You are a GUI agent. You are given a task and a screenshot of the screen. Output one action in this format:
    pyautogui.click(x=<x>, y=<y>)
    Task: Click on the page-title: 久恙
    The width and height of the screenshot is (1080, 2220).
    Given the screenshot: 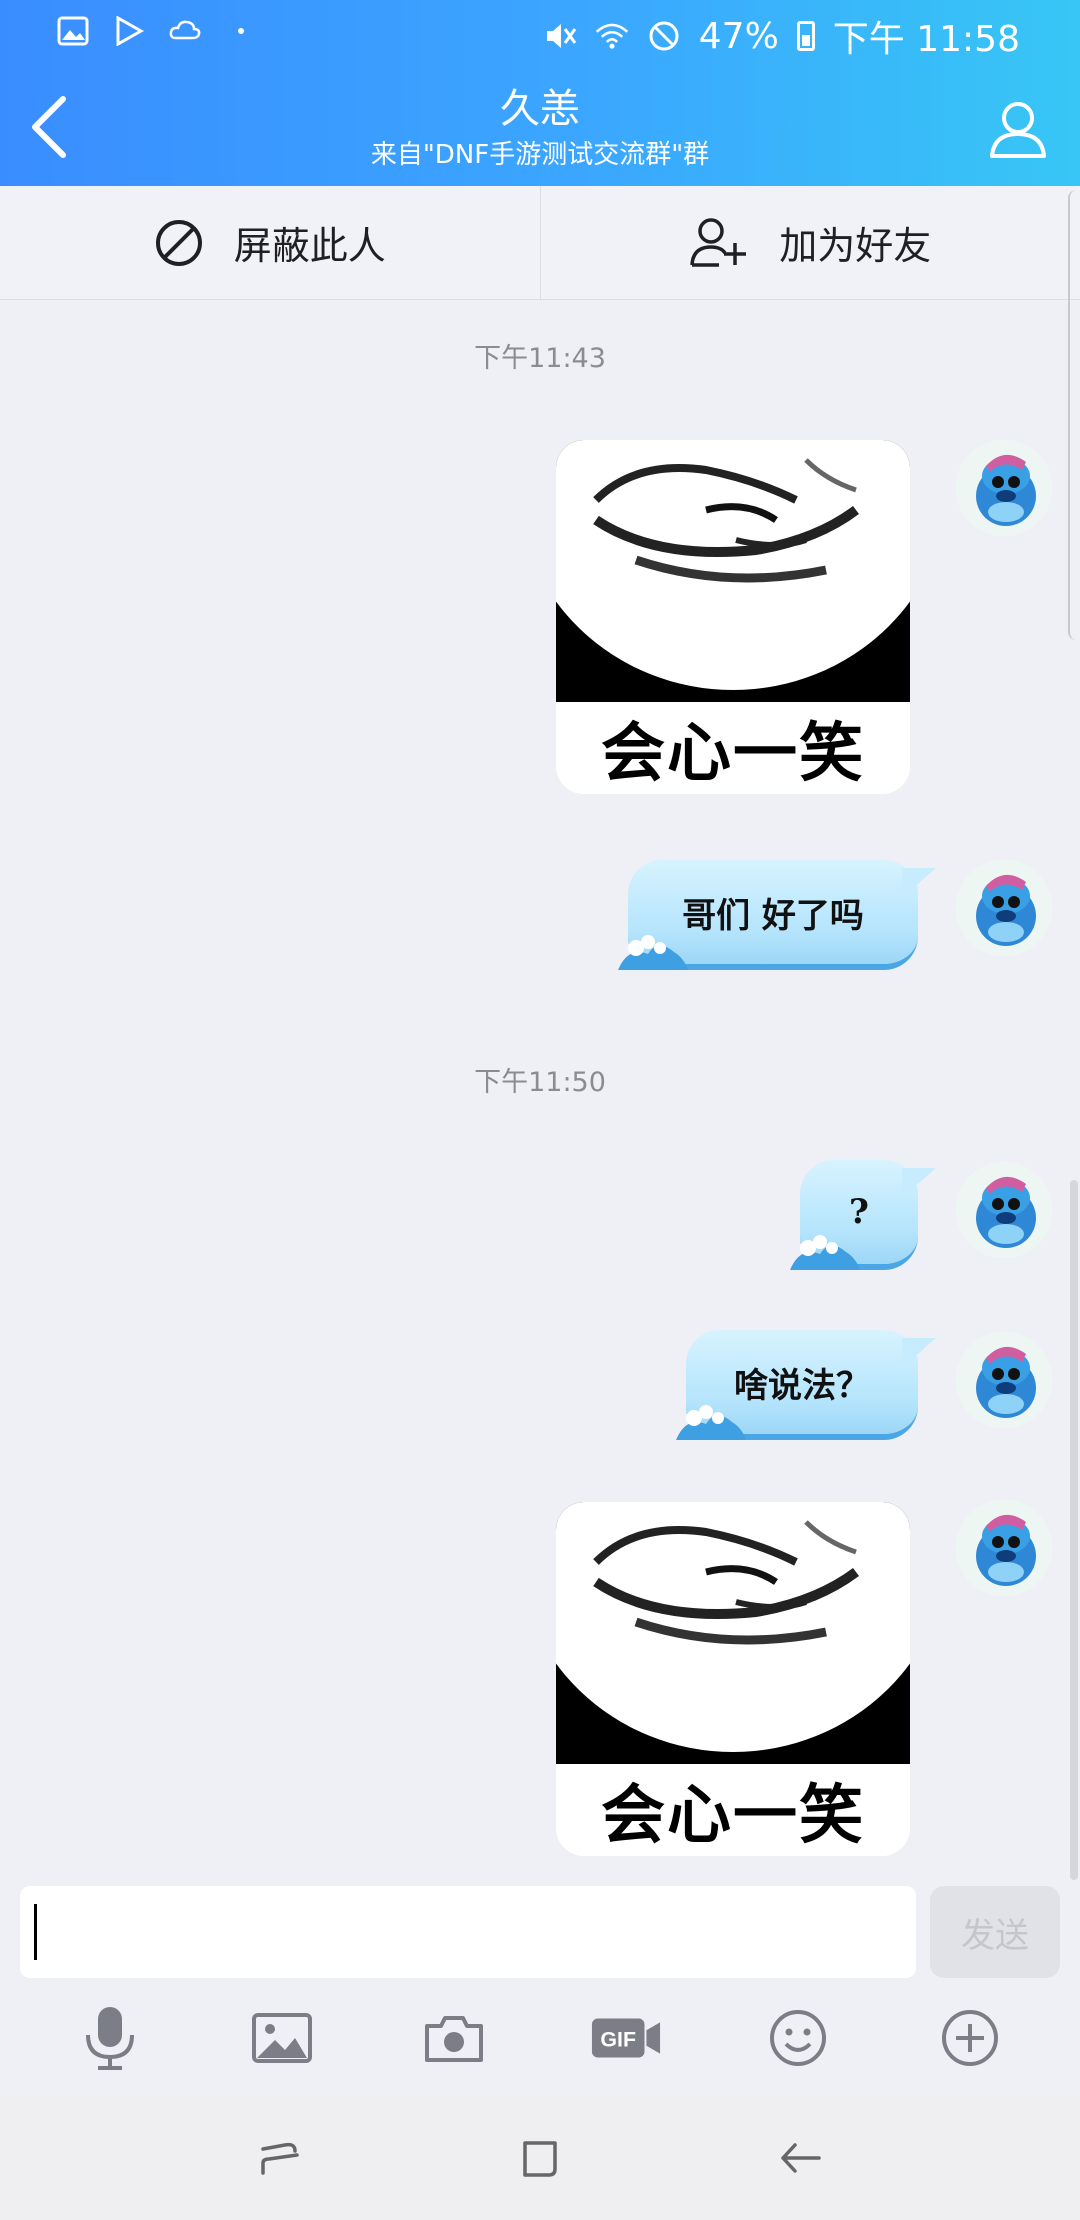 What is the action you would take?
    pyautogui.click(x=540, y=109)
    